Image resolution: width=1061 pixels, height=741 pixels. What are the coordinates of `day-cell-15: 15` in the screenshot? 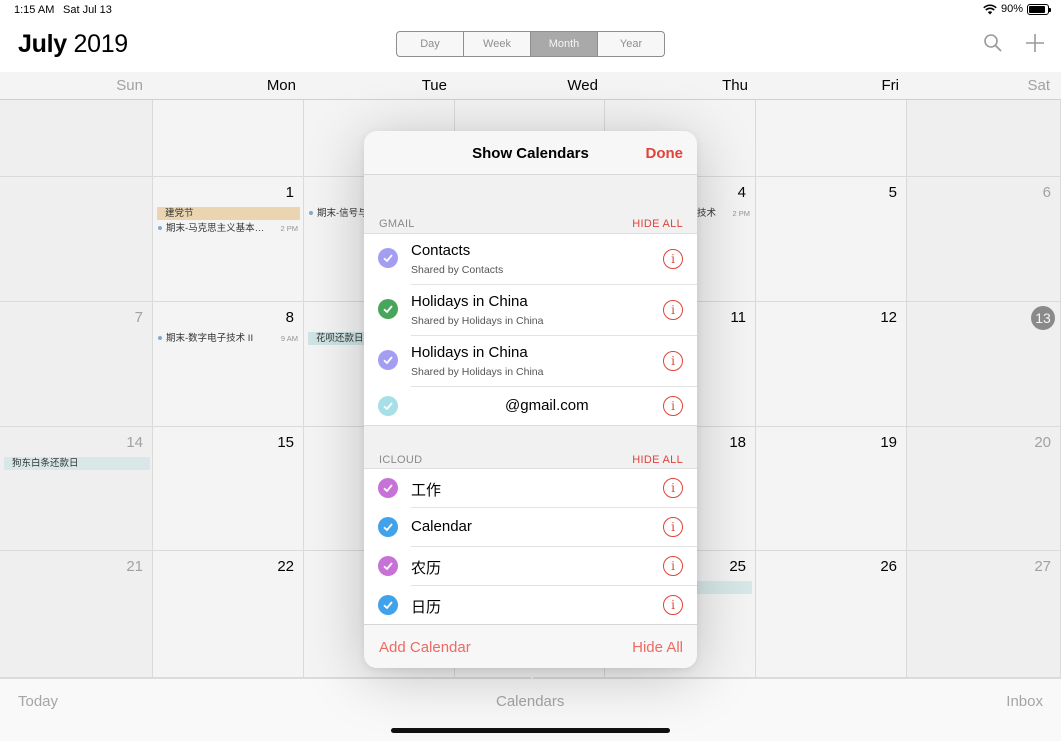 It's located at (228, 489).